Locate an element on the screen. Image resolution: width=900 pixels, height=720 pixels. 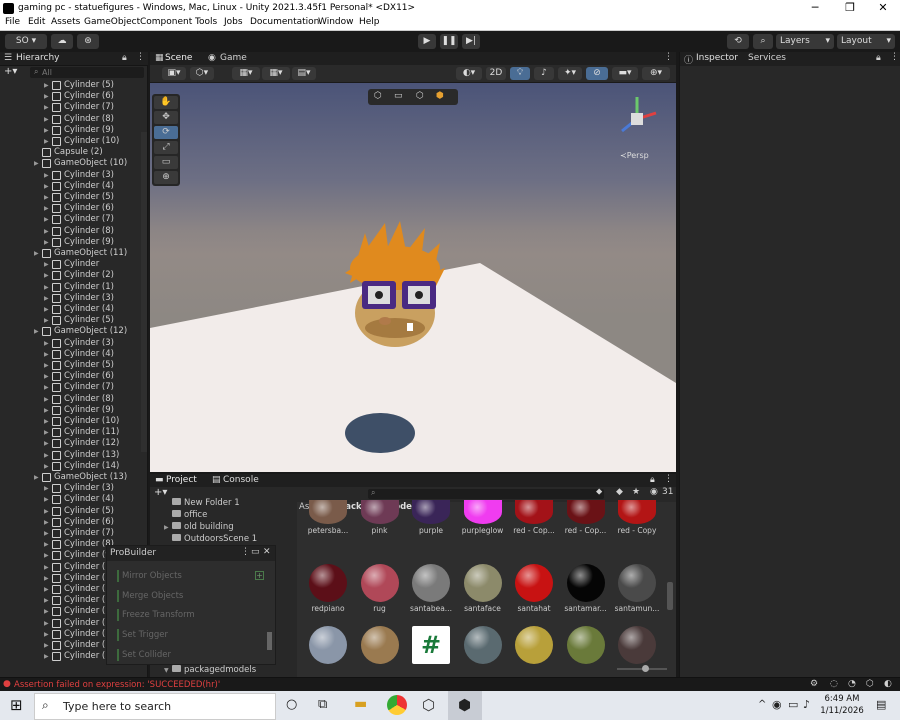
menu-help: Help is located at coordinates (369, 22).